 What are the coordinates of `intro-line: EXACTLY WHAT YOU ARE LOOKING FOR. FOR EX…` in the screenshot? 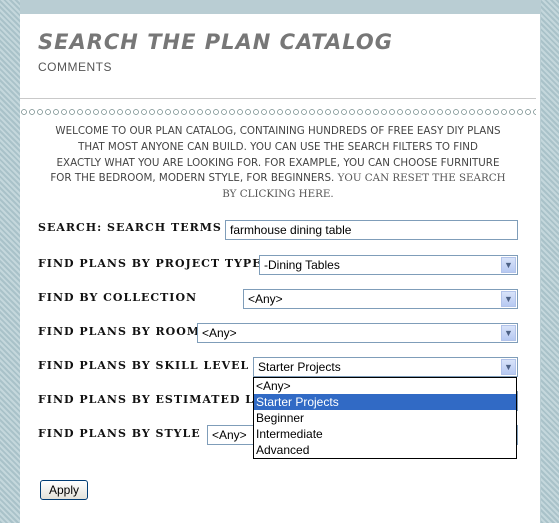 It's located at (278, 162).